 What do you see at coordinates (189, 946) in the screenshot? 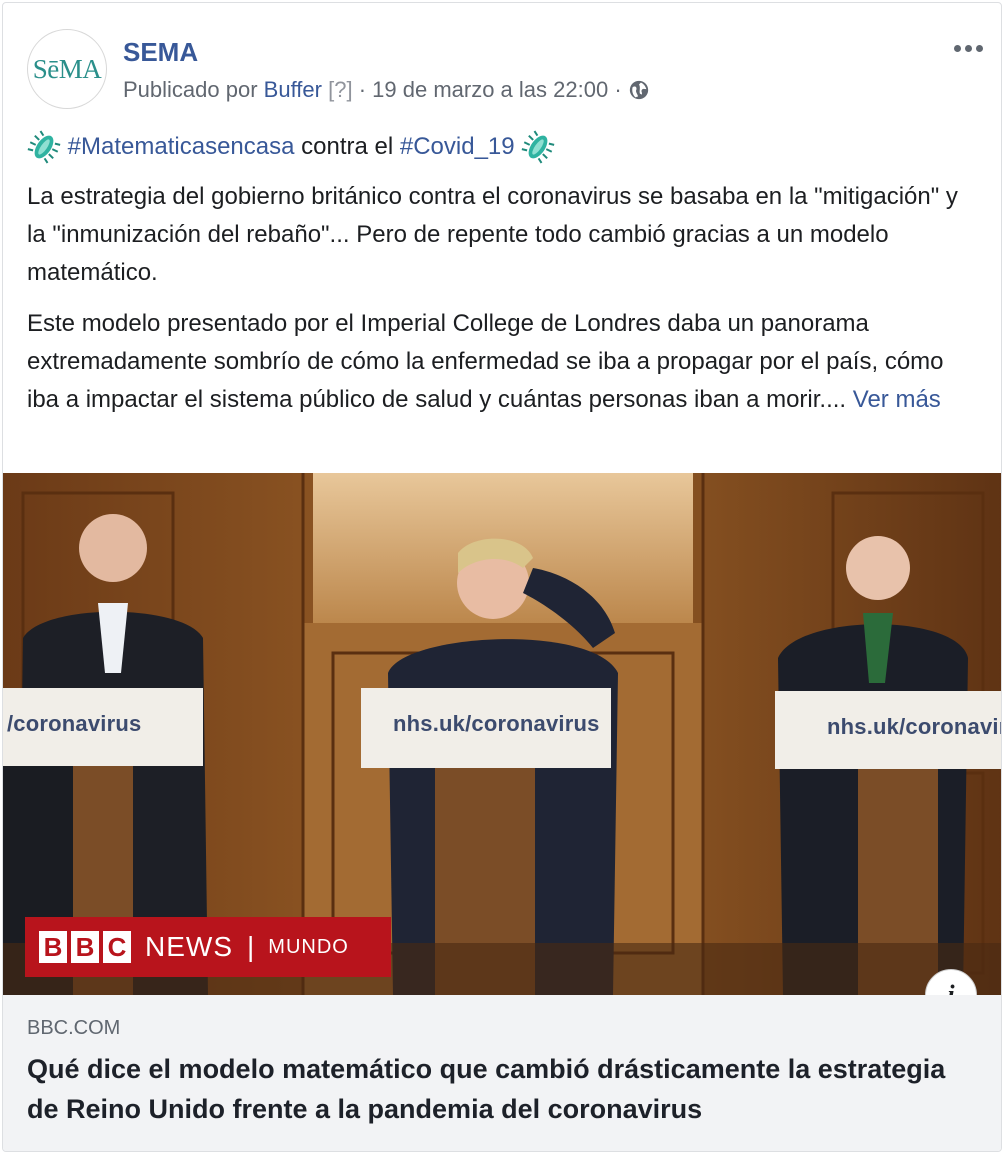
I see `bbc-news-text: NEWS` at bounding box center [189, 946].